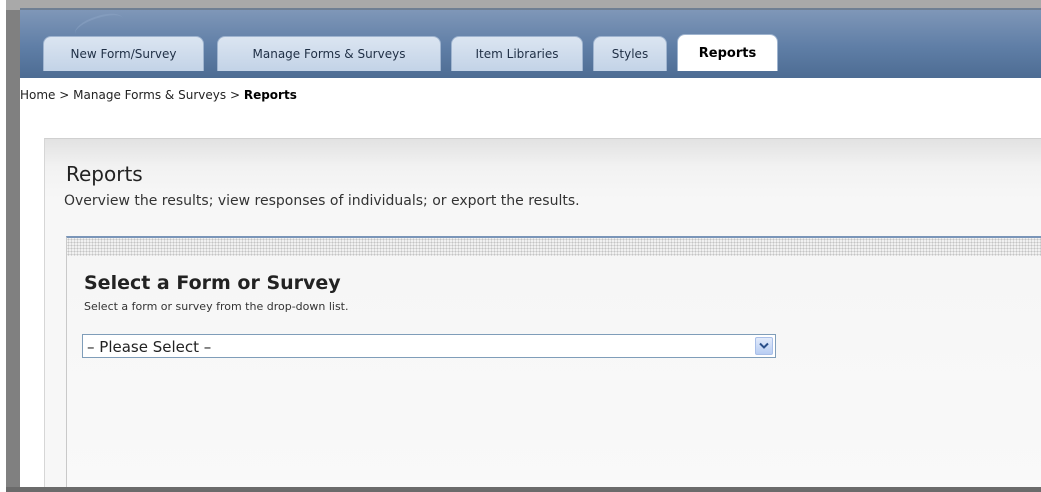  What do you see at coordinates (517, 53) in the screenshot?
I see `tab-item-libraries: Item Libraries` at bounding box center [517, 53].